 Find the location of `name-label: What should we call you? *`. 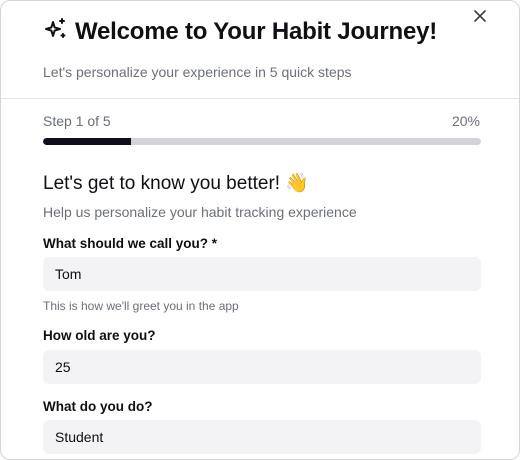

name-label: What should we call you? * is located at coordinates (130, 243).